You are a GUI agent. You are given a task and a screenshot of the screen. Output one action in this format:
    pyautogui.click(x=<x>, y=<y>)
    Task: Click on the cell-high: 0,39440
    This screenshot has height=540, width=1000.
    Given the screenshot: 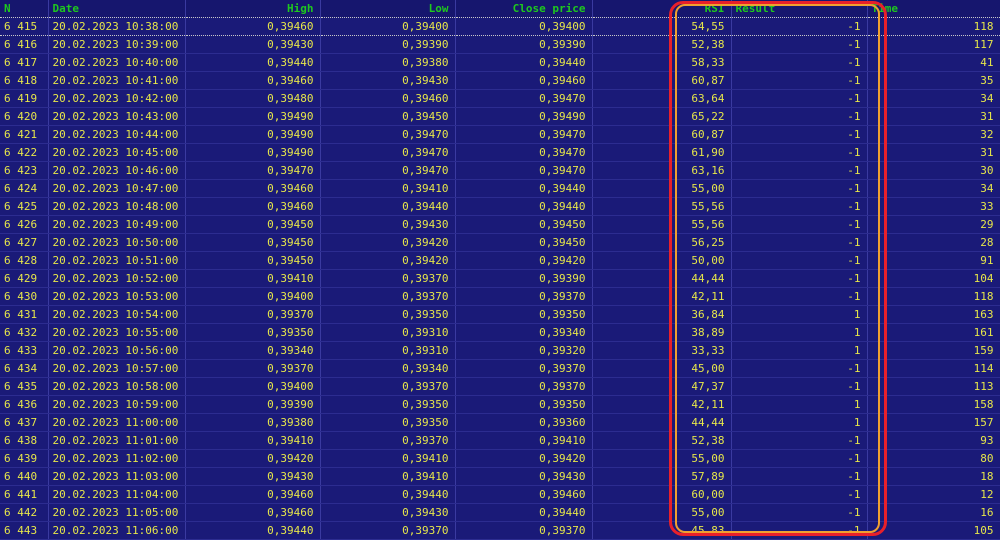 What is the action you would take?
    pyautogui.click(x=253, y=530)
    